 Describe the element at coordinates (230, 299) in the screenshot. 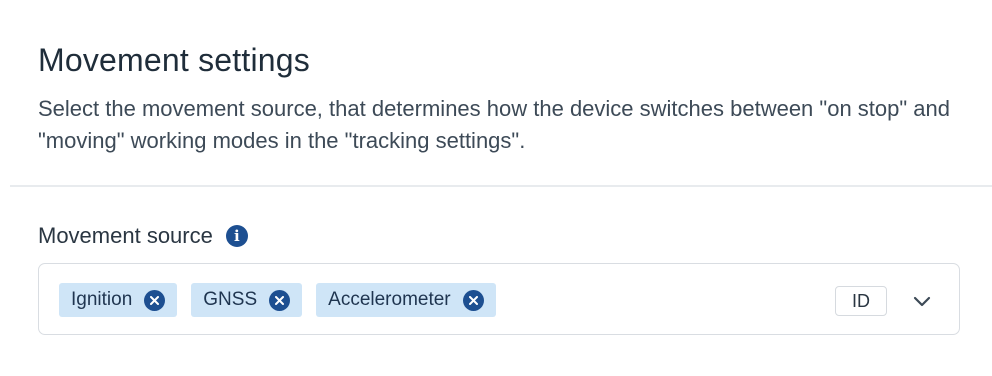

I see `chip-label: GNSS` at that location.